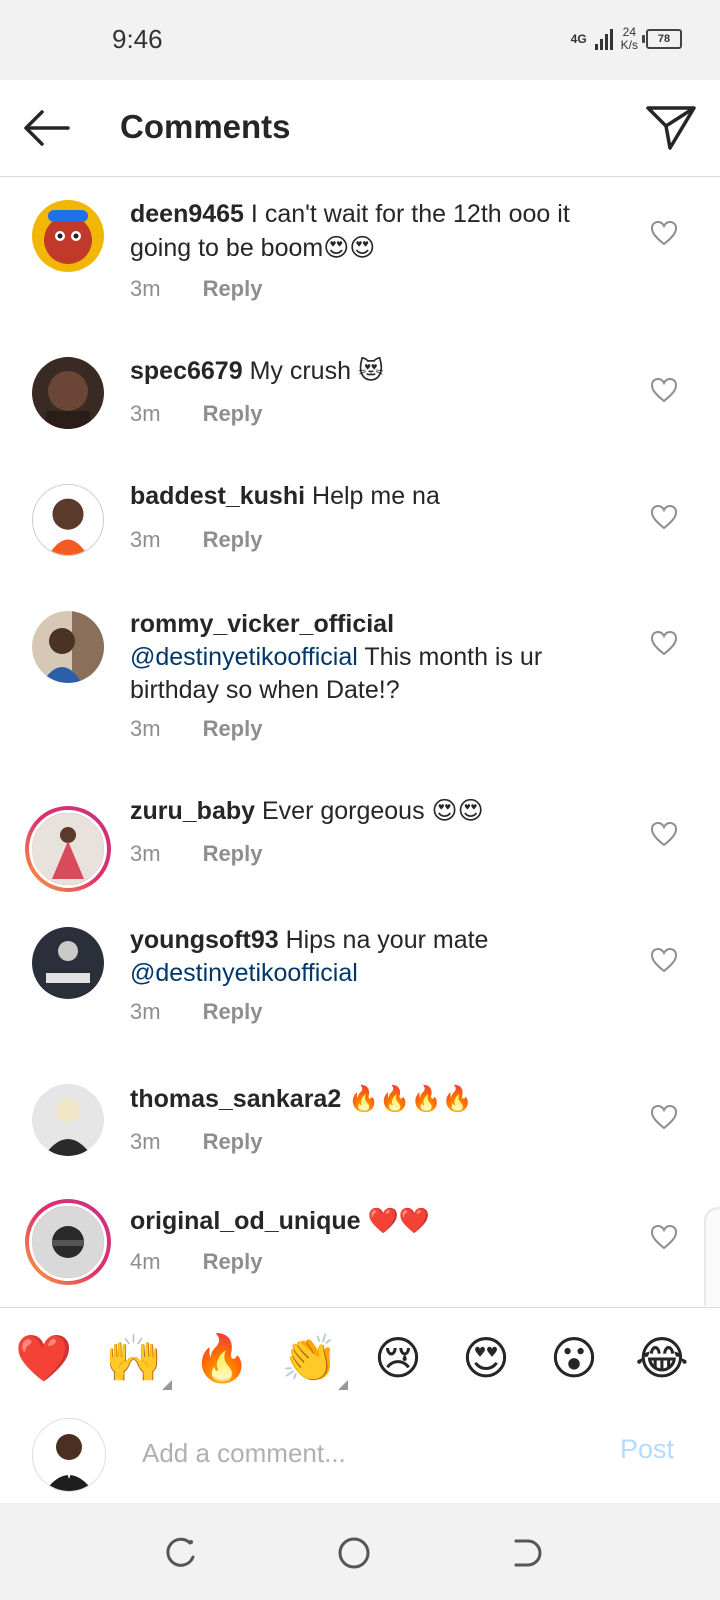  What do you see at coordinates (192, 811) in the screenshot?
I see `comment-username: zuru_baby` at bounding box center [192, 811].